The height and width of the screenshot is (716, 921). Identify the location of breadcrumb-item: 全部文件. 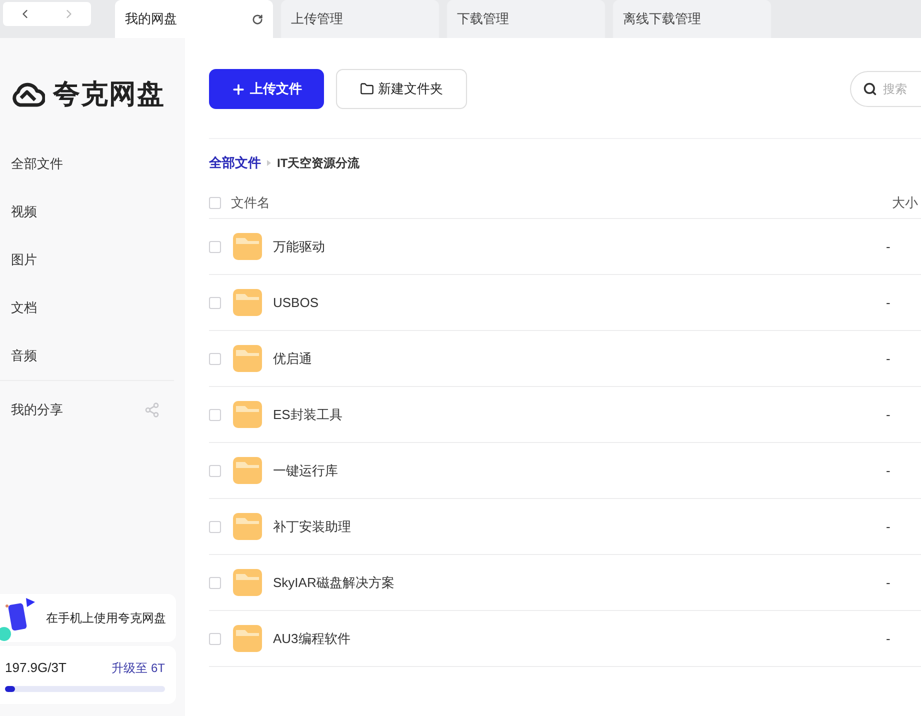
(235, 163).